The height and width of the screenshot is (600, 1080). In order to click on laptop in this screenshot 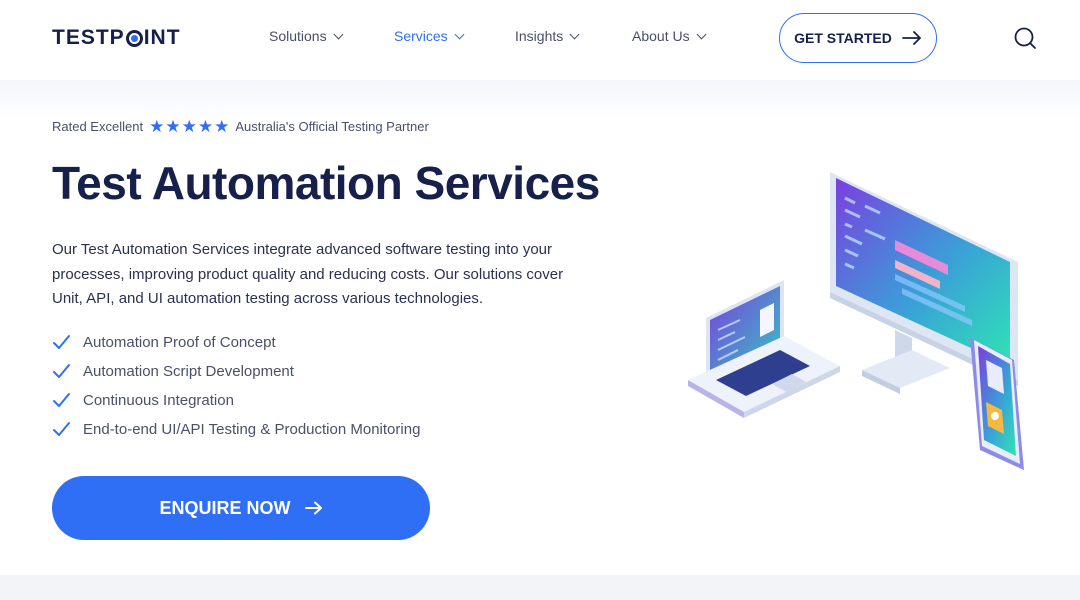, I will do `click(764, 349)`.